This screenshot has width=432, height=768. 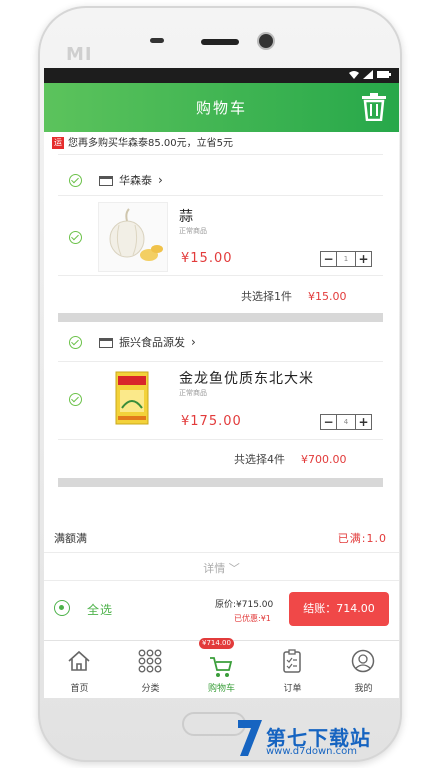 I want to click on tab-cart: ¥714.00 购物车, so click(x=221, y=668).